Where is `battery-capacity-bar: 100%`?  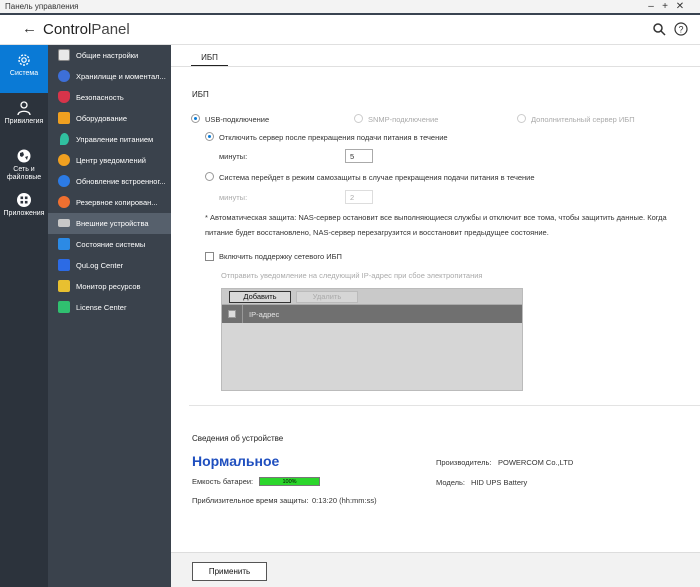 battery-capacity-bar: 100% is located at coordinates (289, 481).